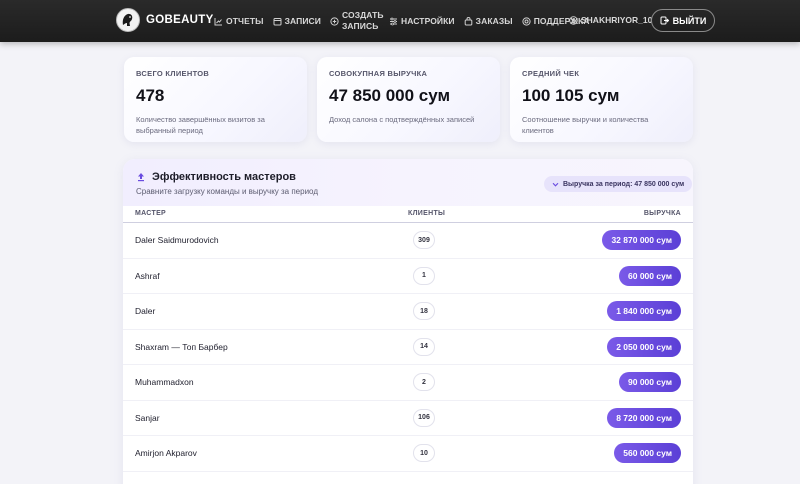 The image size is (800, 484). Describe the element at coordinates (408, 276) in the screenshot. I see `table-row: Ashraf 1 60 000 сум` at that location.